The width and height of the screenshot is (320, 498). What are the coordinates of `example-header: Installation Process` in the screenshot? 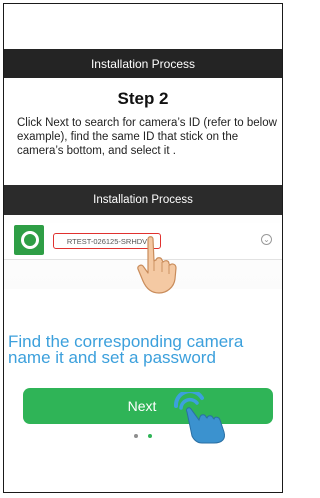 It's located at (143, 200).